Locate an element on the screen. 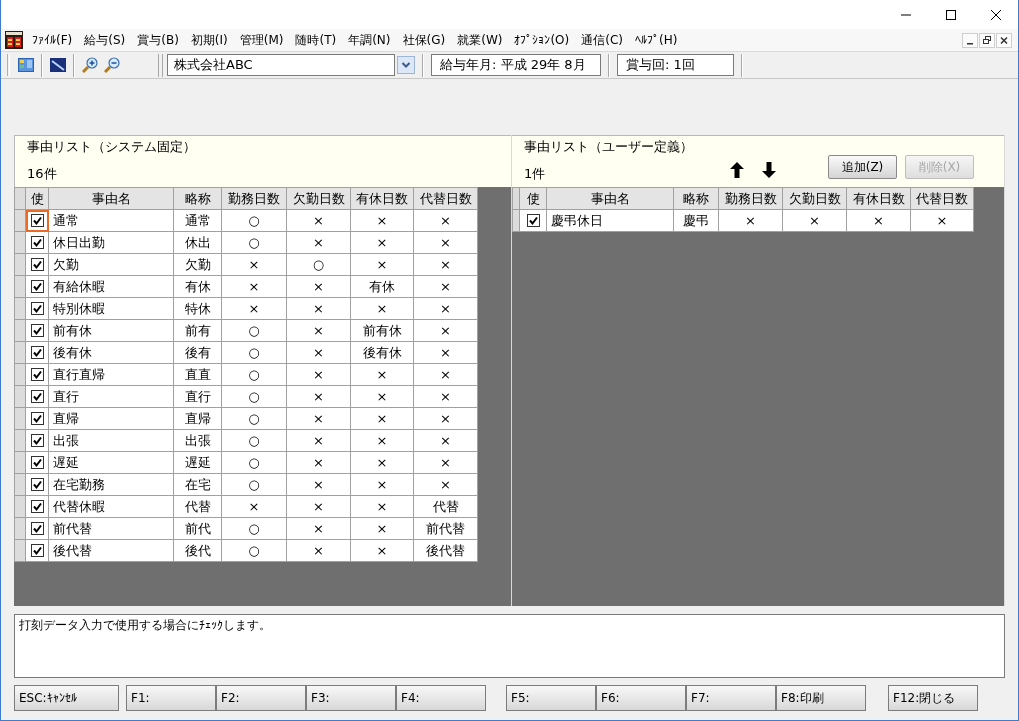 This screenshot has width=1019, height=721. close-icon is located at coordinates (996, 14).